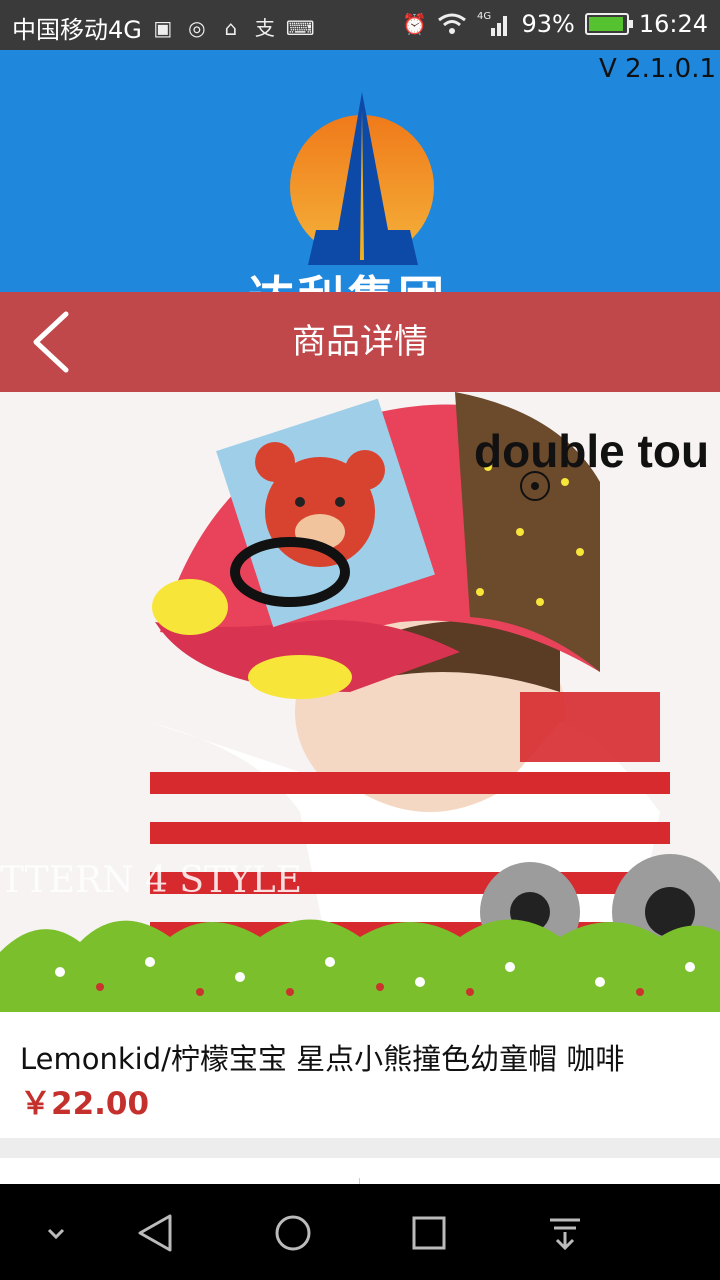 The width and height of the screenshot is (720, 1280). Describe the element at coordinates (657, 69) in the screenshot. I see `version-label: V 2.1.0.1` at that location.